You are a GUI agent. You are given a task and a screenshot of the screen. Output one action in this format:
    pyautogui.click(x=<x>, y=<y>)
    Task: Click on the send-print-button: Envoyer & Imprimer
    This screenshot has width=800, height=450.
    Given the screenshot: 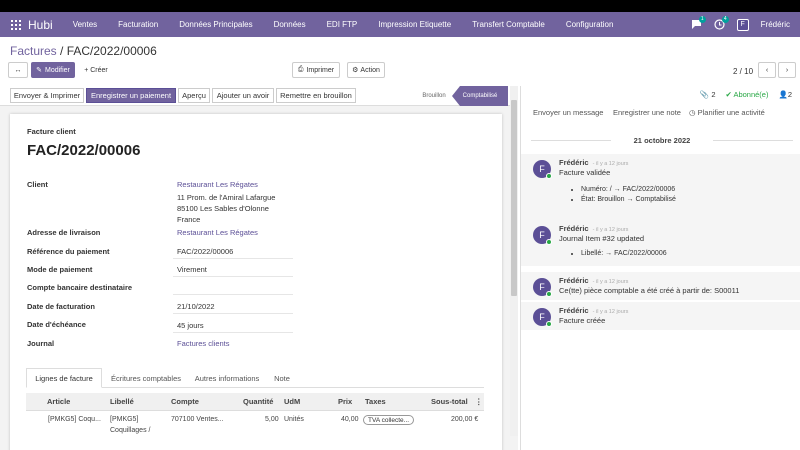 What is the action you would take?
    pyautogui.click(x=47, y=95)
    